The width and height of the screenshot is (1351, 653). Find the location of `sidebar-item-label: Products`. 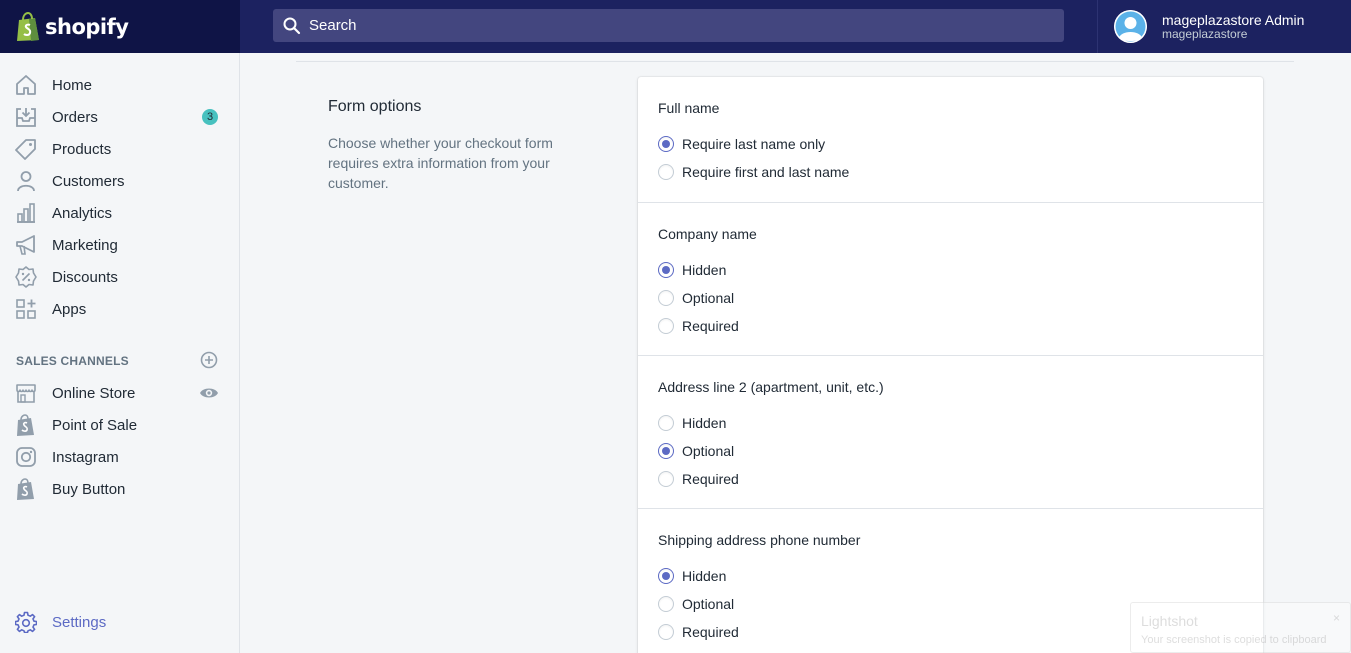

sidebar-item-label: Products is located at coordinates (82, 149).